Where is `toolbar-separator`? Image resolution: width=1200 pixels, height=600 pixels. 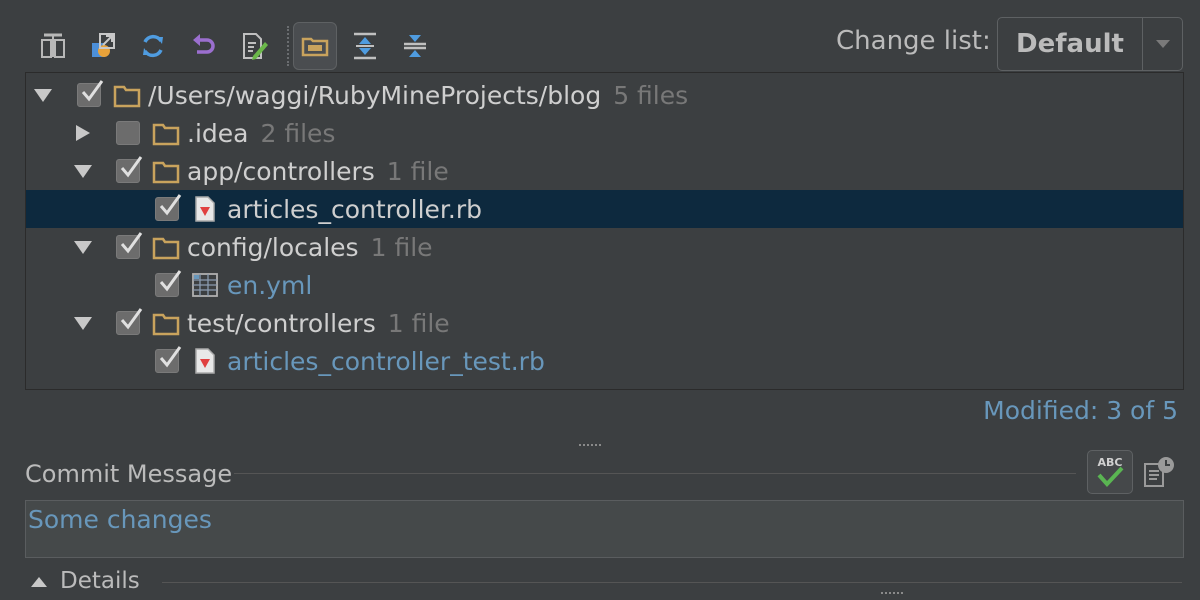 toolbar-separator is located at coordinates (288, 46).